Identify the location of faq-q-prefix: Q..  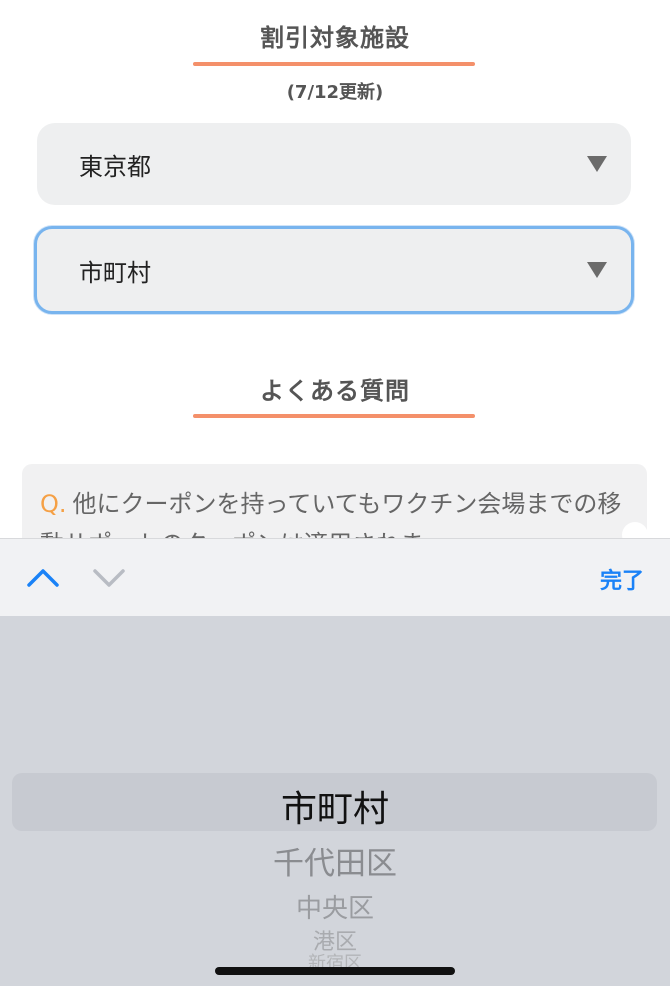
(53, 504).